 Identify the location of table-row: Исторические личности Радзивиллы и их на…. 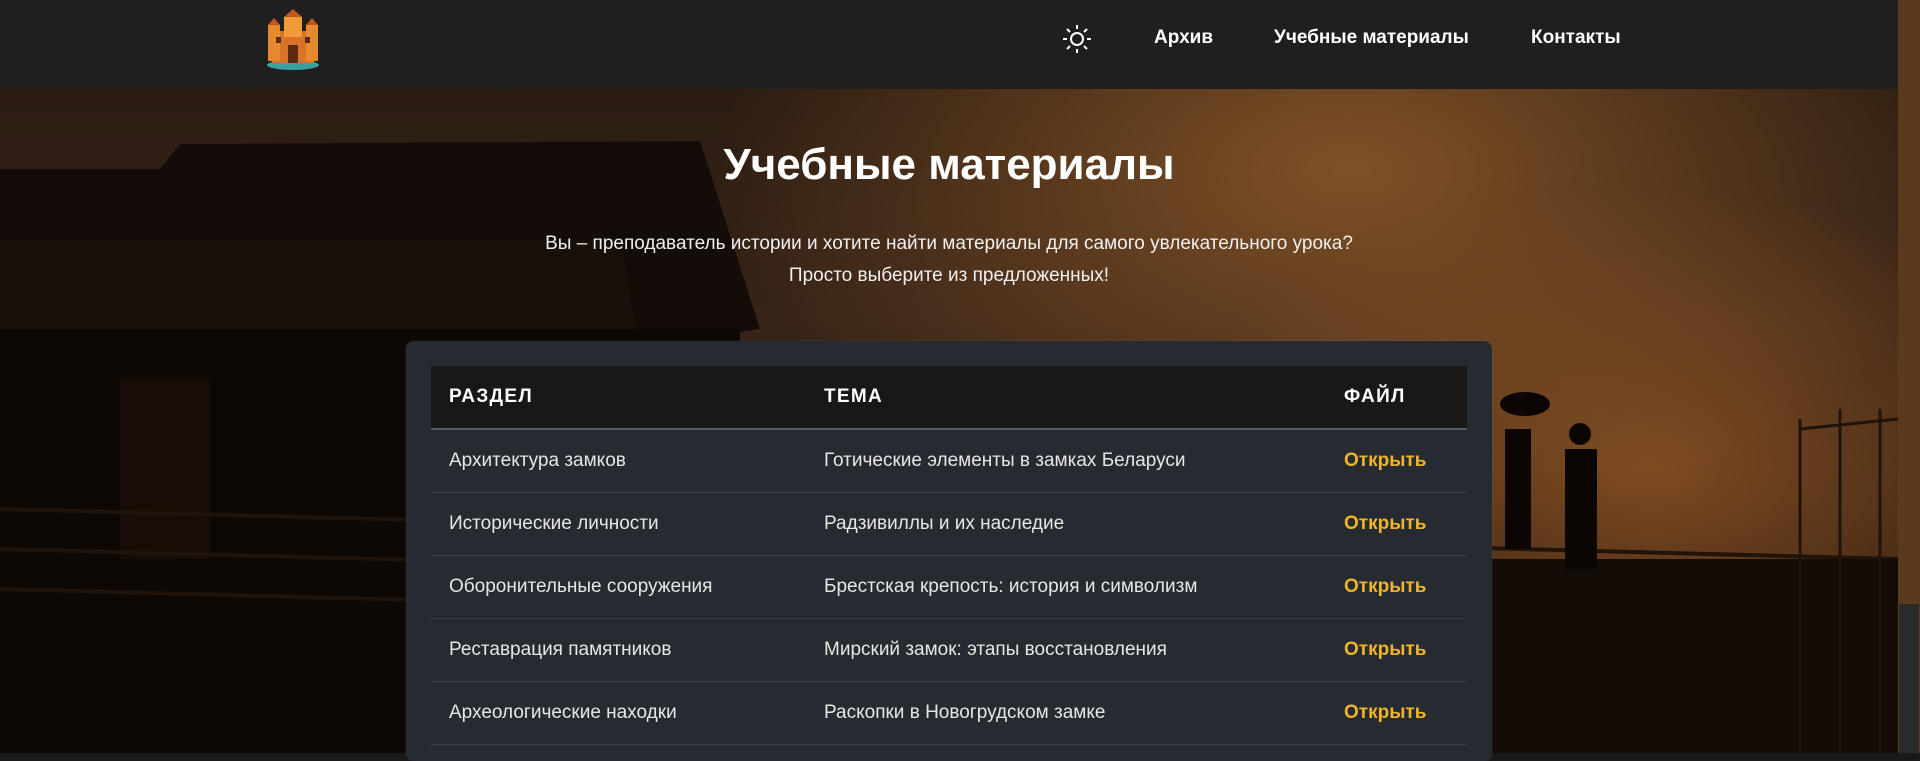
(949, 524).